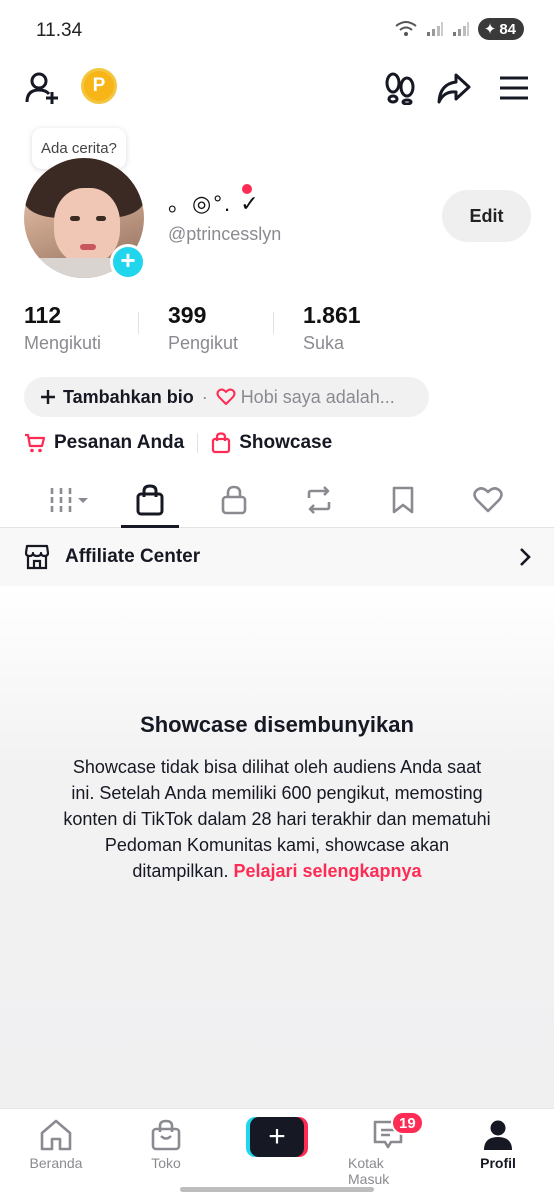  What do you see at coordinates (406, 28) in the screenshot?
I see `wifi-icon` at bounding box center [406, 28].